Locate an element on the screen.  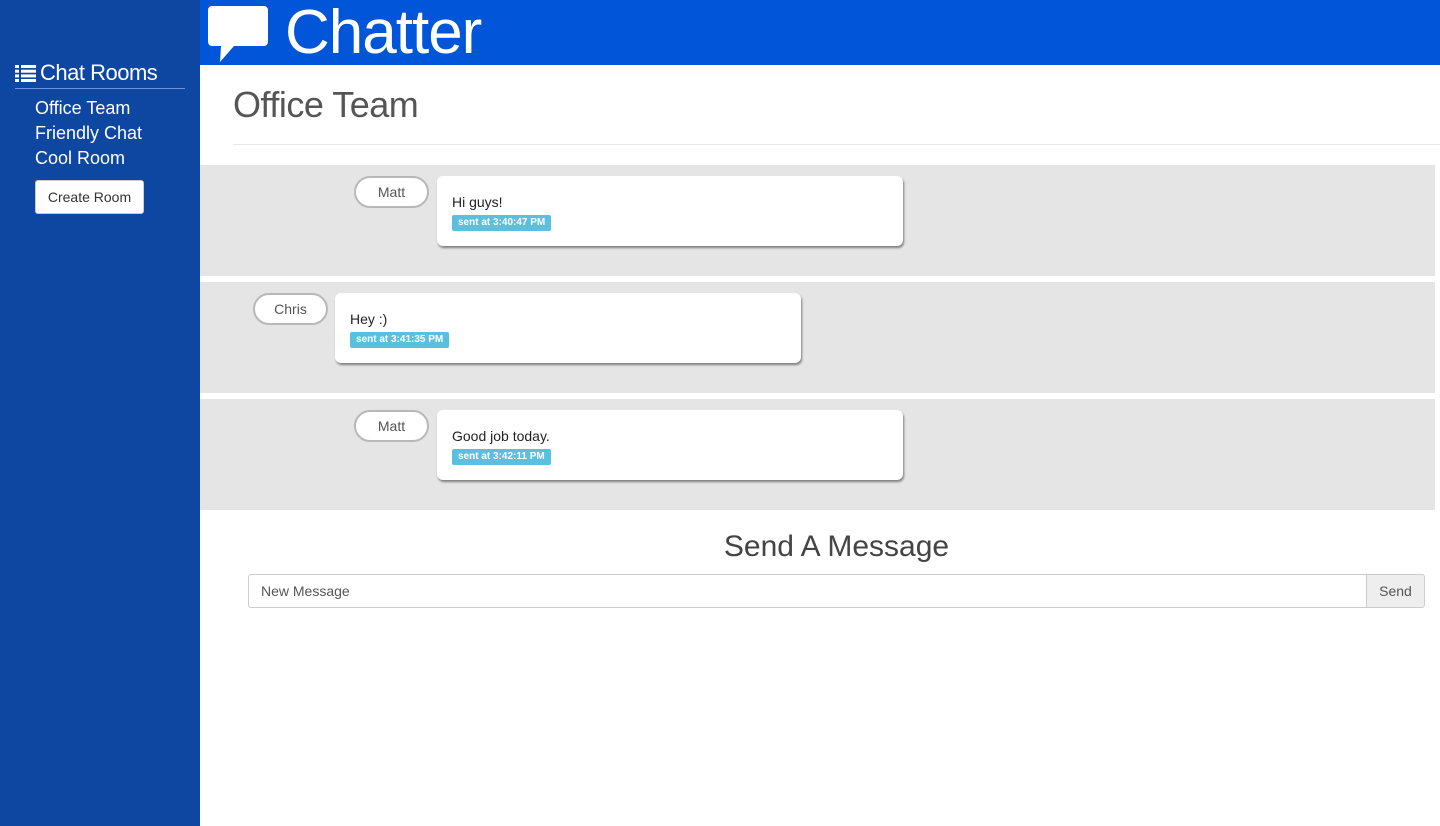
send-message-heading: Send A Message is located at coordinates (836, 546).